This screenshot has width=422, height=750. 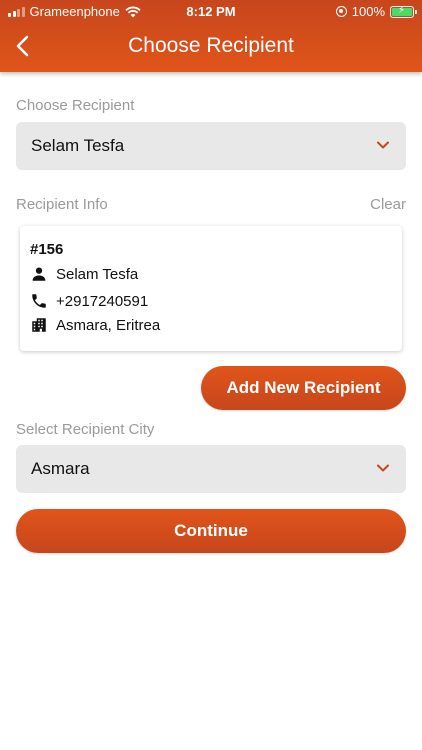 I want to click on clear-button: Clear, so click(x=388, y=204).